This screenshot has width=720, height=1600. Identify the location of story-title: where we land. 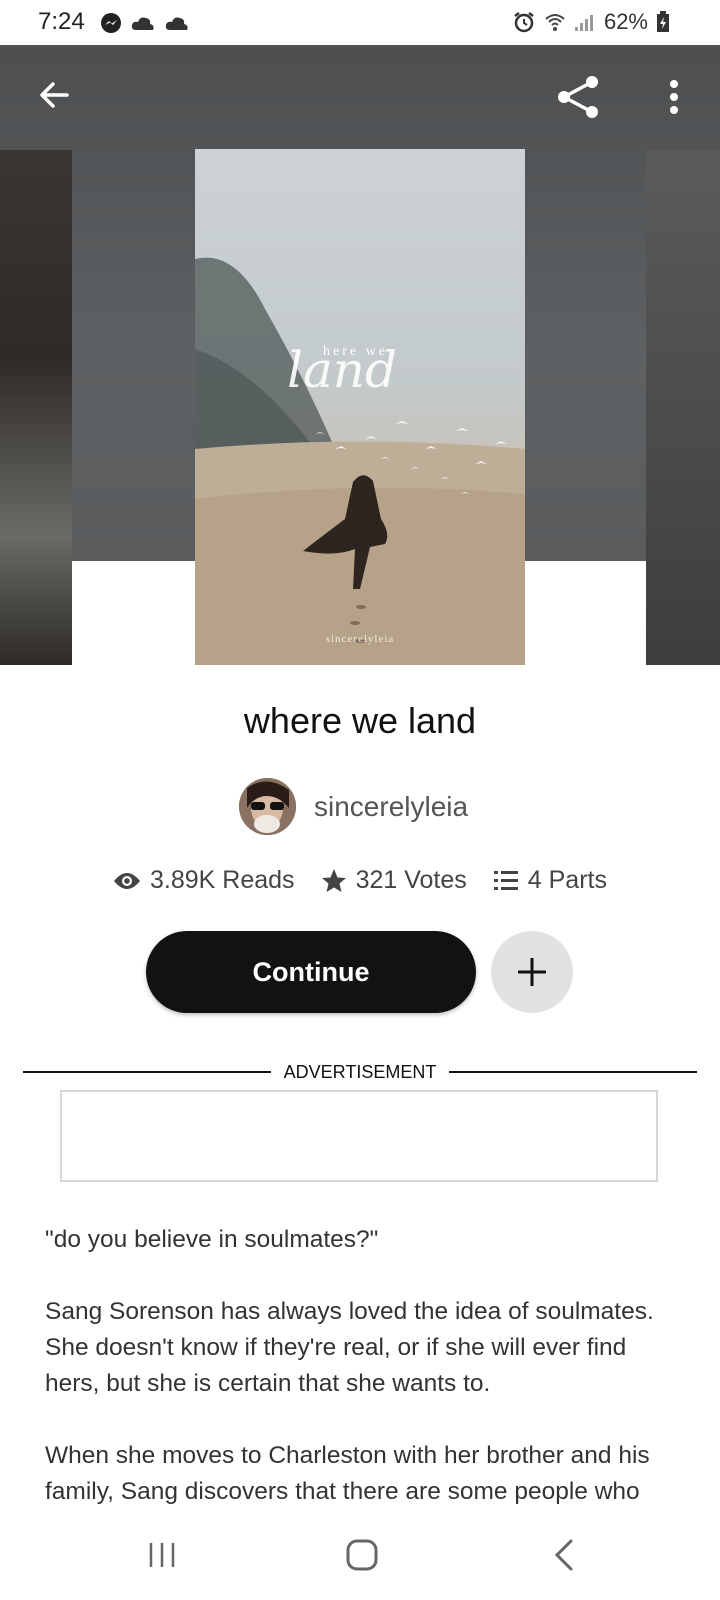
(360, 720).